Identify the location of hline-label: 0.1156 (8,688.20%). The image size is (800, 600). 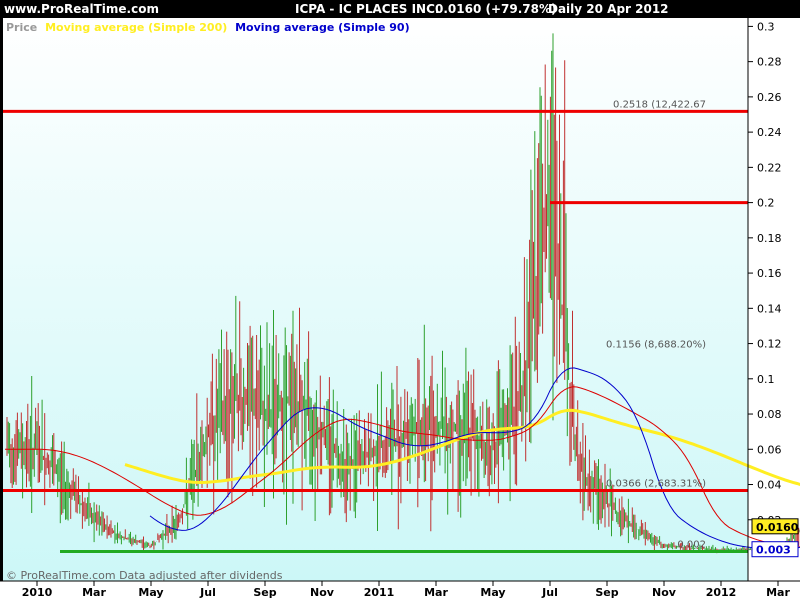
(656, 344).